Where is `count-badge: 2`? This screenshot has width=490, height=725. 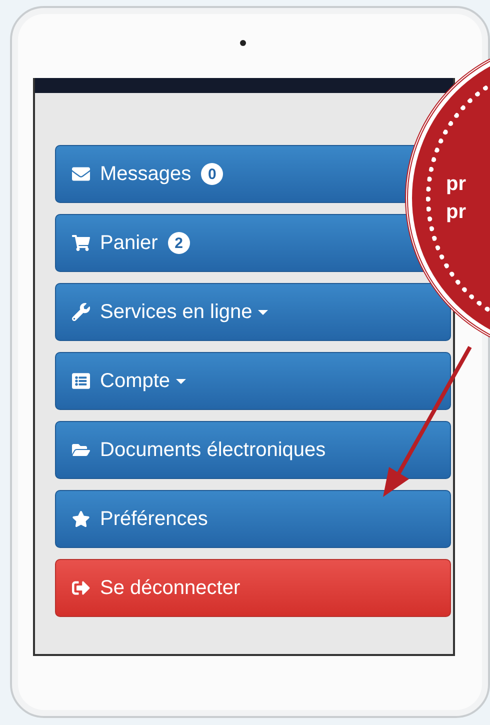
count-badge: 2 is located at coordinates (179, 243).